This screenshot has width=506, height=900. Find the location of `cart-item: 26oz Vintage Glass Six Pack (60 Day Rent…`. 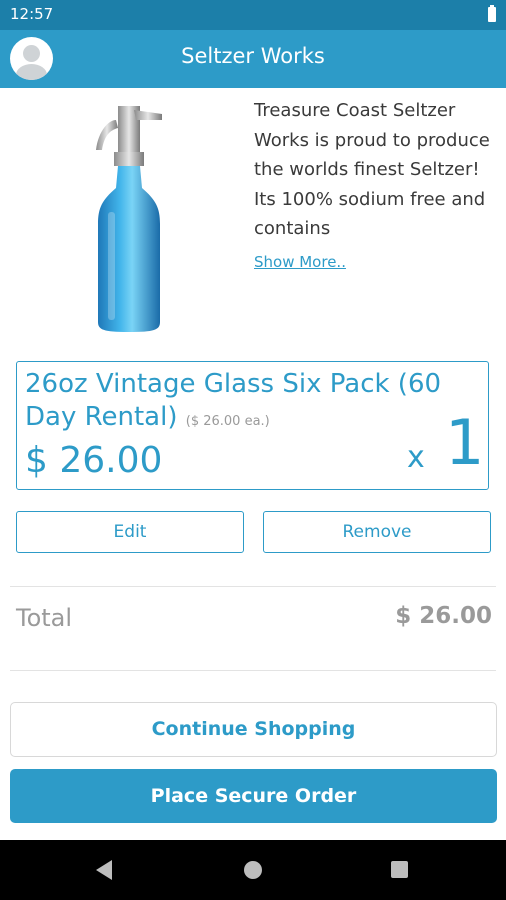

cart-item: 26oz Vintage Glass Six Pack (60 Day Rent… is located at coordinates (252, 425).